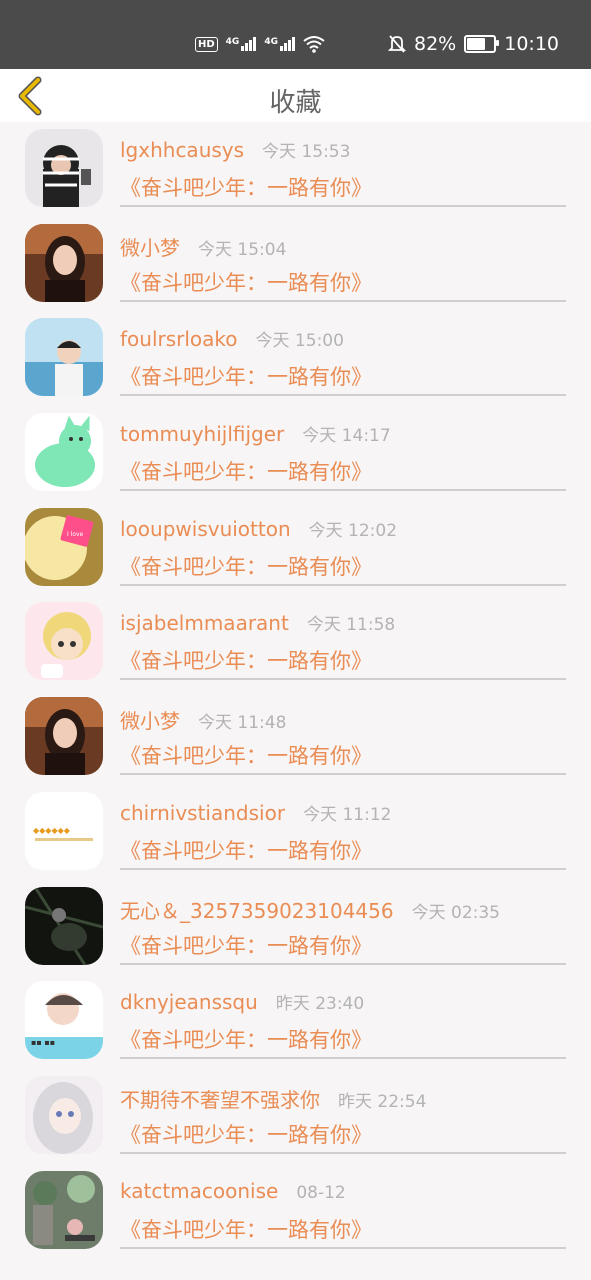 This screenshot has width=591, height=1280. What do you see at coordinates (482, 44) in the screenshot?
I see `battery-icon` at bounding box center [482, 44].